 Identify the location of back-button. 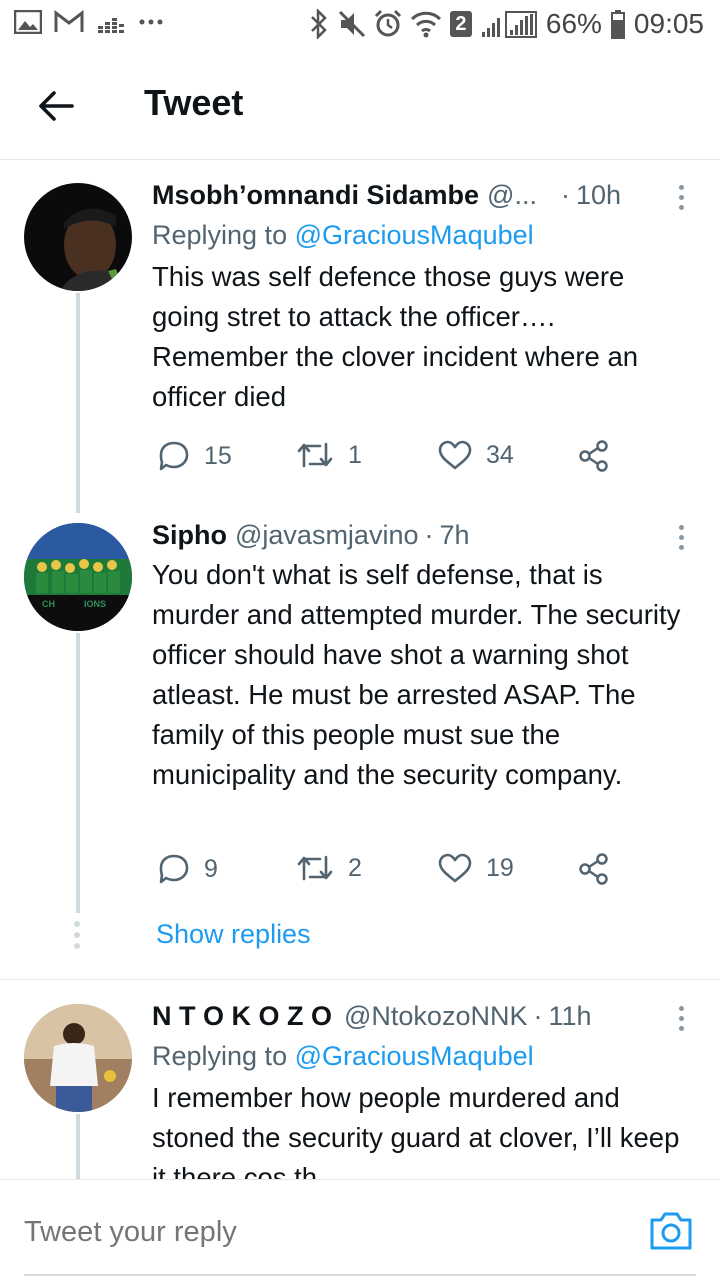
(56, 106).